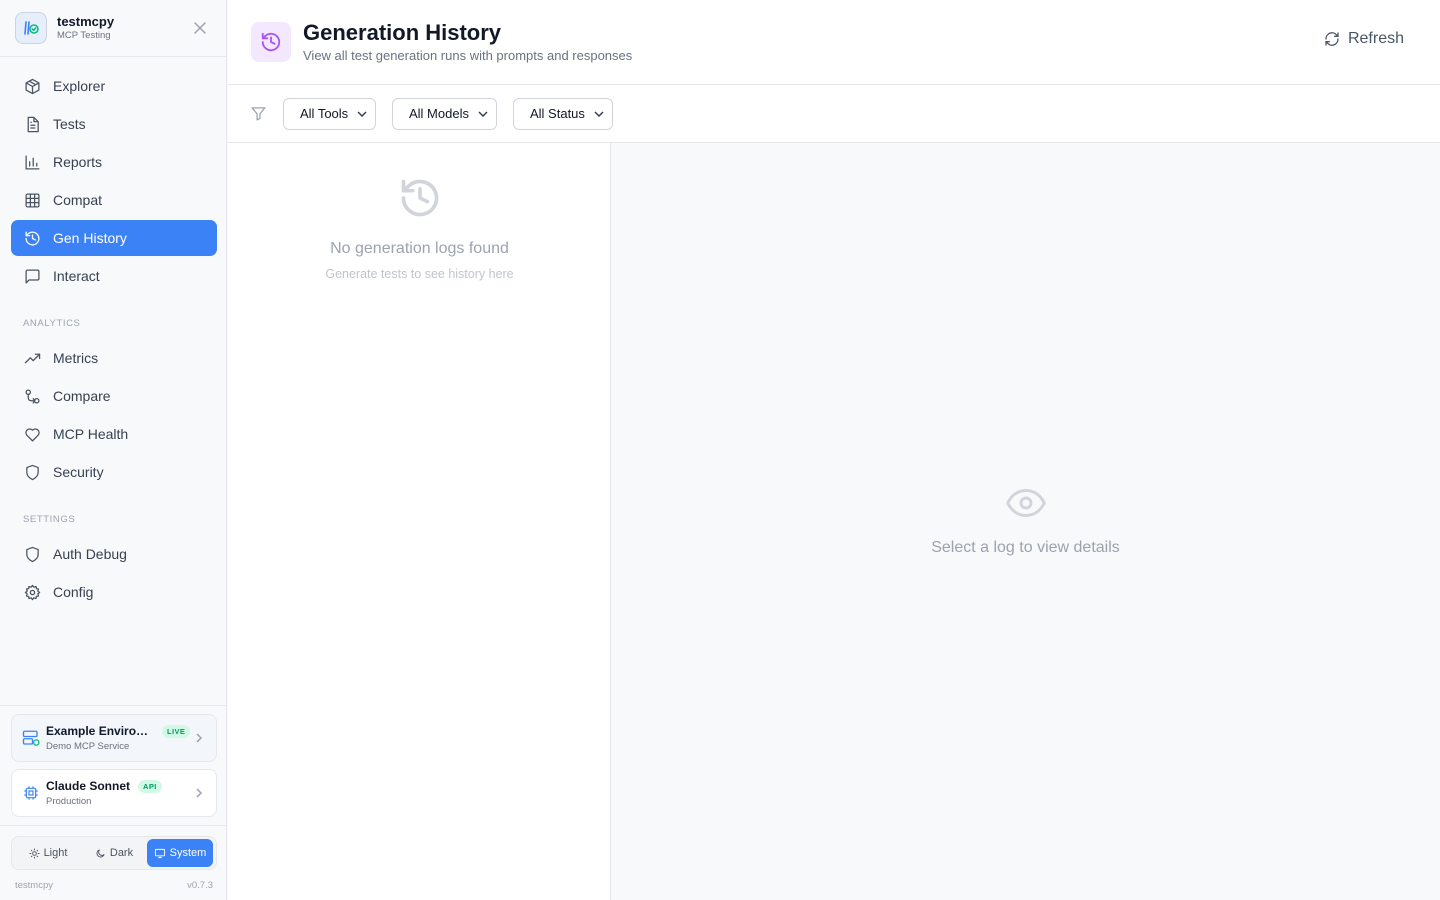 This screenshot has width=1440, height=900. What do you see at coordinates (32, 124) in the screenshot?
I see `file-text-icon` at bounding box center [32, 124].